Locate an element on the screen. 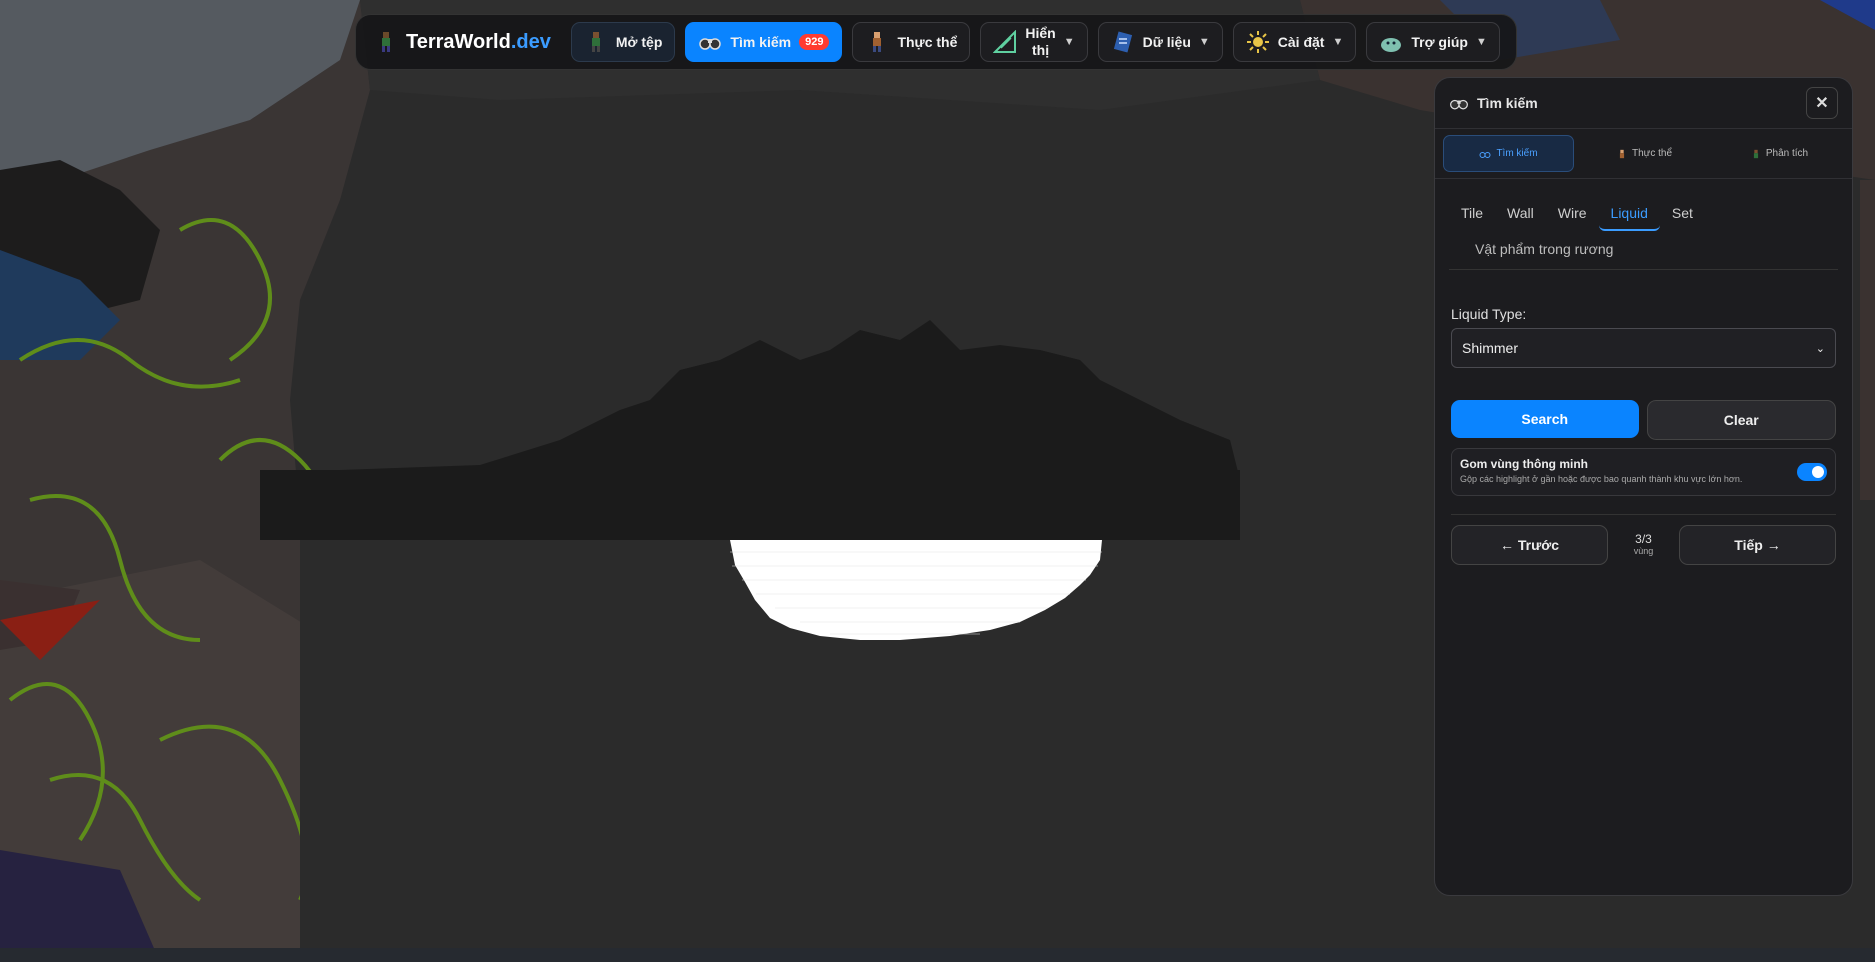 The height and width of the screenshot is (962, 1875). open-file-button: Mở tệp is located at coordinates (623, 42).